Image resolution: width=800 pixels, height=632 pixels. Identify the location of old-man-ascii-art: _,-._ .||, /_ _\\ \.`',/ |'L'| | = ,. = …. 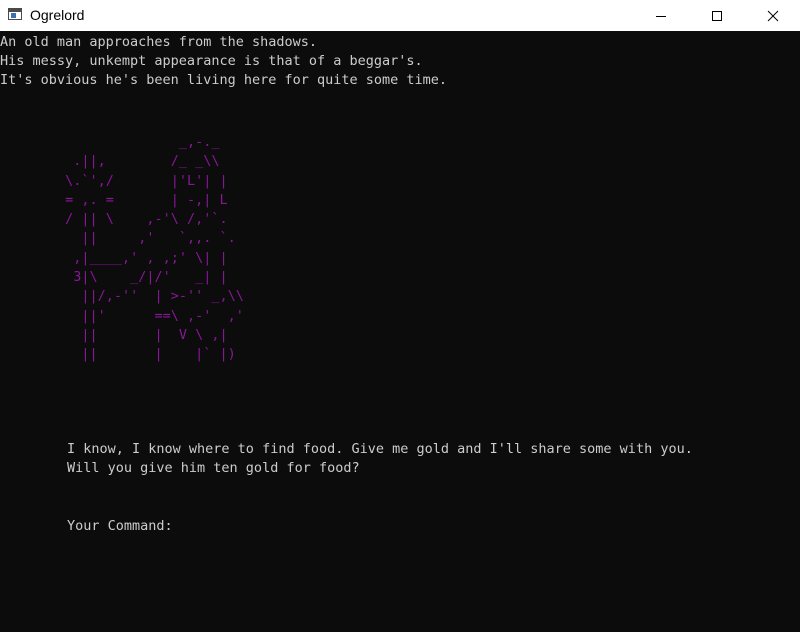
(154, 248).